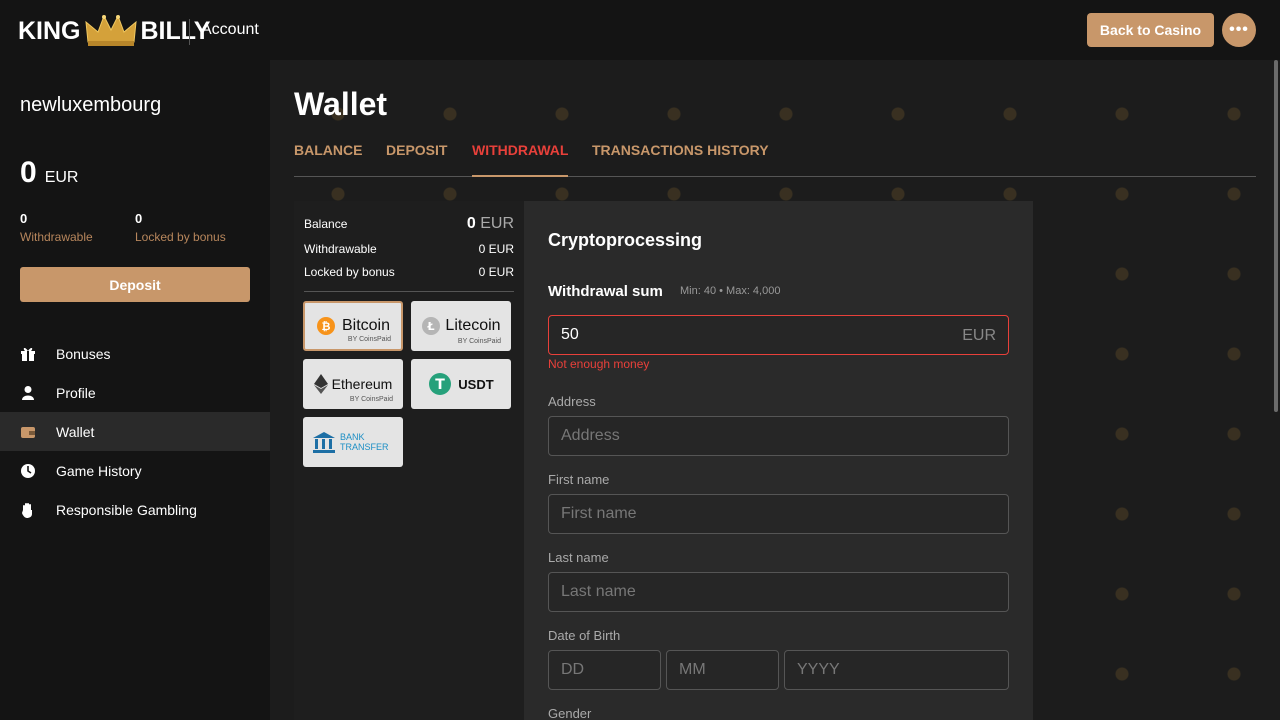  Describe the element at coordinates (320, 384) in the screenshot. I see `ethereum-icon` at that location.